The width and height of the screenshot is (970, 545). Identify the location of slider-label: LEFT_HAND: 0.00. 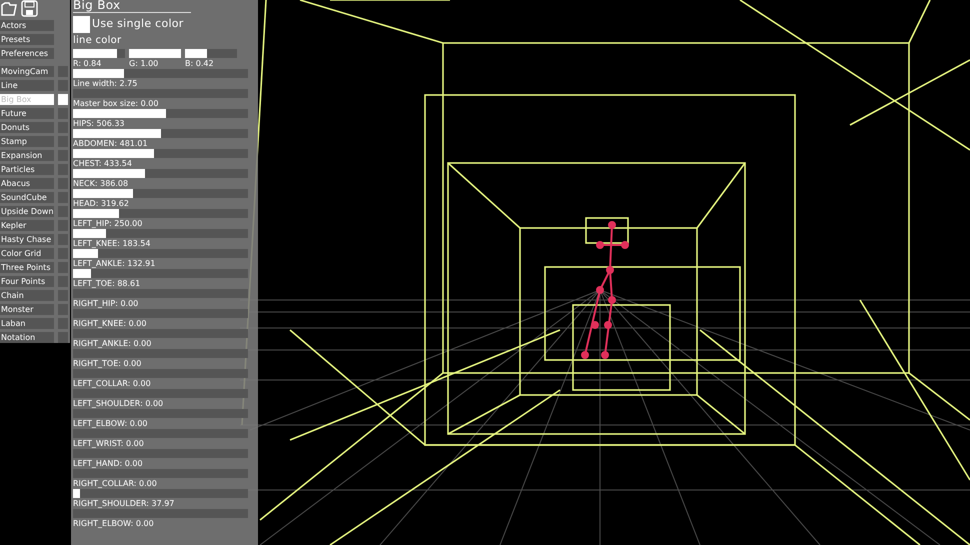
(108, 463).